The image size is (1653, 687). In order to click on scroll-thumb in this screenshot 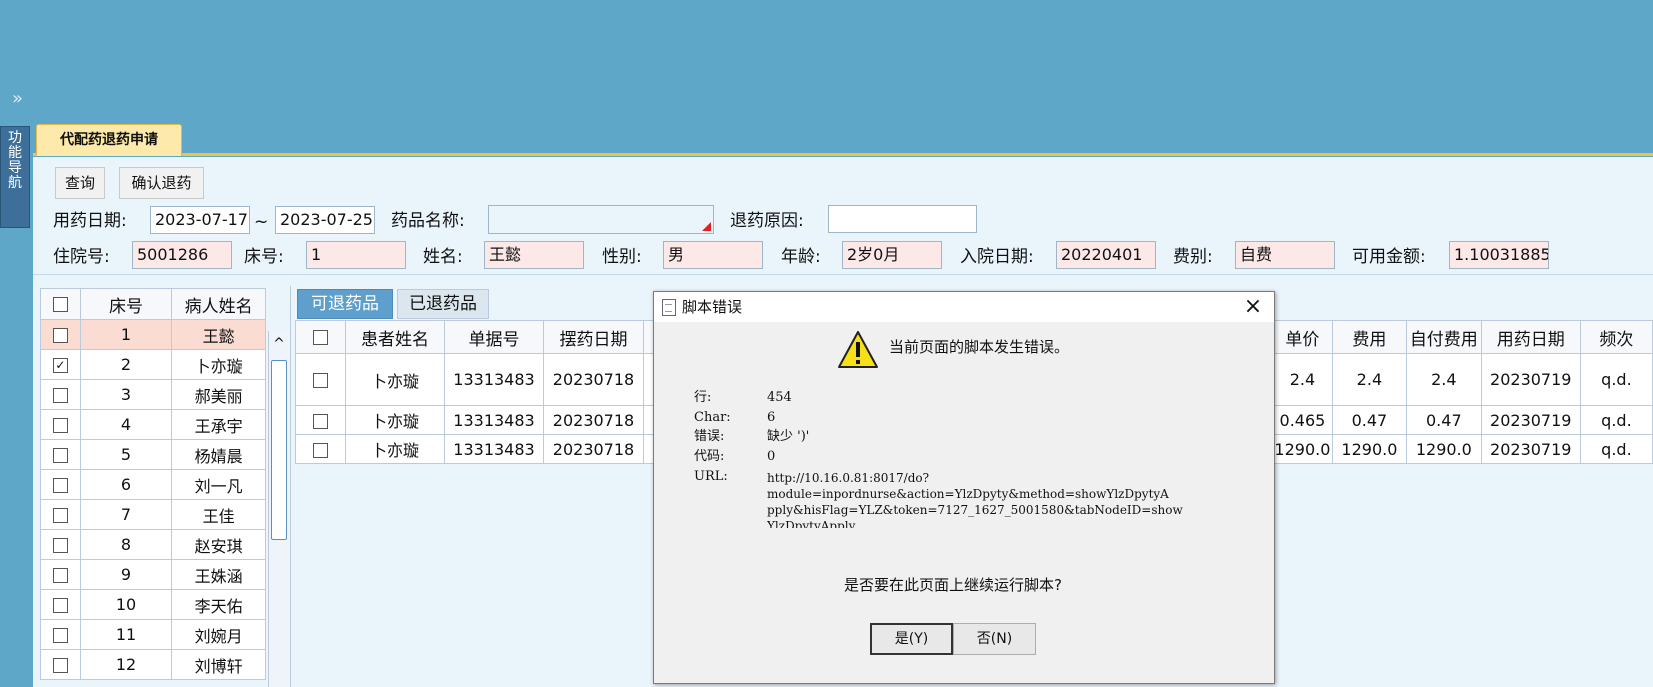, I will do `click(279, 450)`.